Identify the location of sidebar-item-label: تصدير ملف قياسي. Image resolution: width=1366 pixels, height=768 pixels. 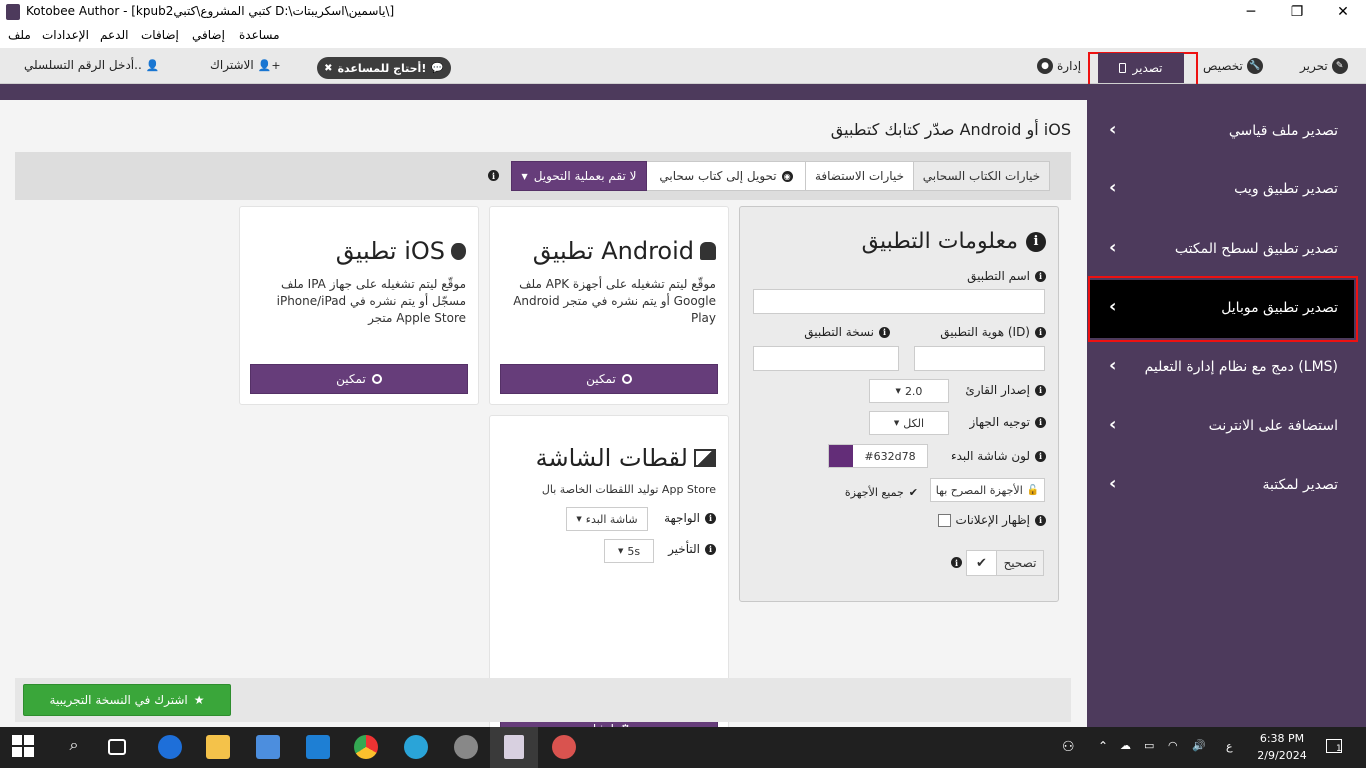
(1283, 131).